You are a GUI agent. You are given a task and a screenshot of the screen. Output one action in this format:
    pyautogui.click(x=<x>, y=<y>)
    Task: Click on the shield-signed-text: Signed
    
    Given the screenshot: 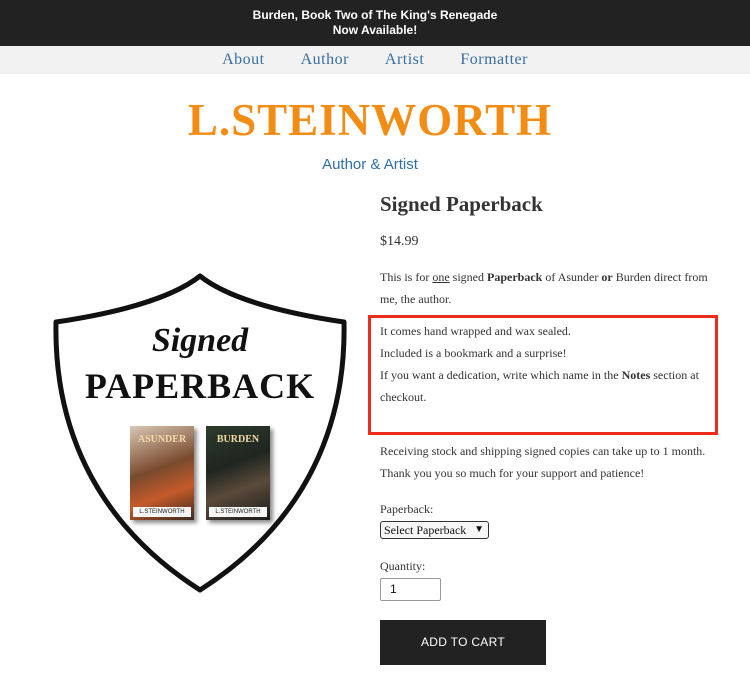 What is the action you would take?
    pyautogui.click(x=200, y=340)
    